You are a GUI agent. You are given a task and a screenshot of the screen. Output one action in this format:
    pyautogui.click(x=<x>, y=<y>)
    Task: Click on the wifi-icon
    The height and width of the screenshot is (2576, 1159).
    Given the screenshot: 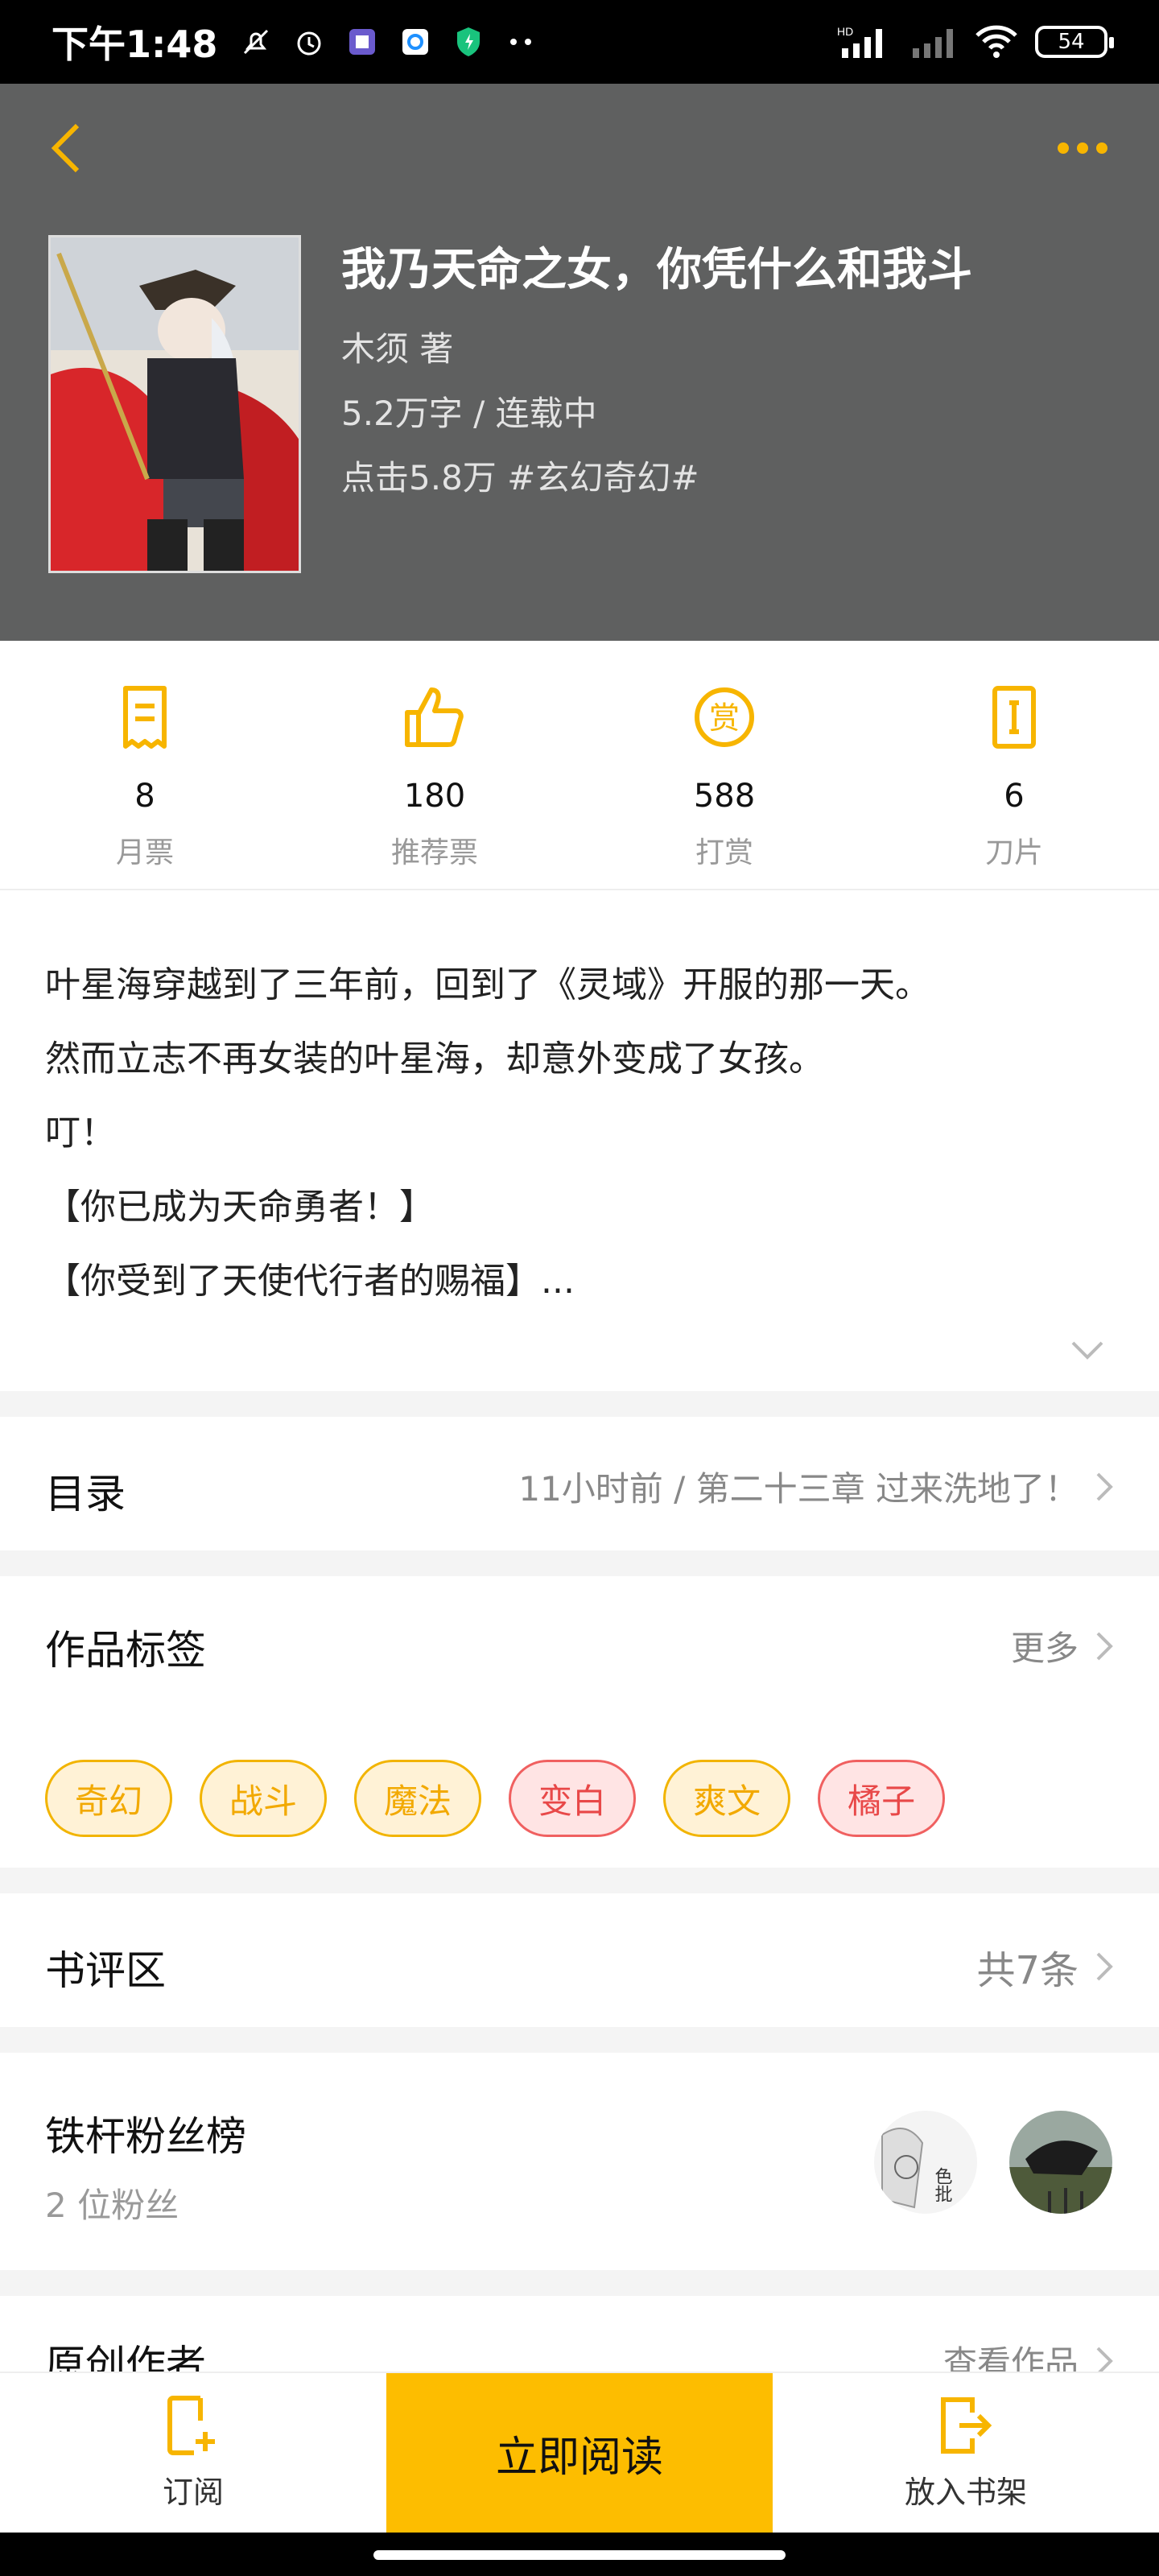 What is the action you would take?
    pyautogui.click(x=996, y=42)
    